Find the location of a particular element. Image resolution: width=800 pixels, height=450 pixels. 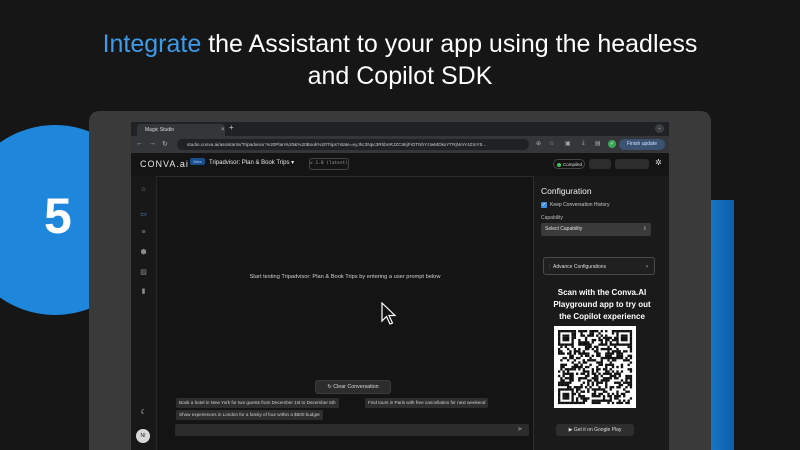

chat-input: ➤ is located at coordinates (352, 430).